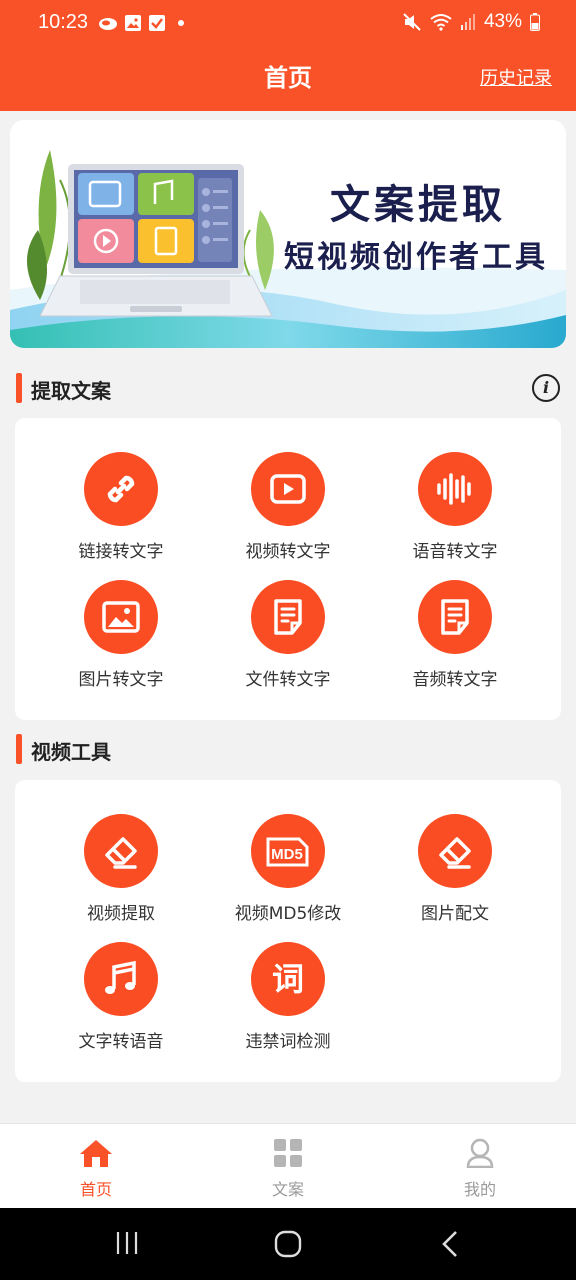 The image size is (576, 1280). I want to click on status-bar: 10:23 43%, so click(288, 23).